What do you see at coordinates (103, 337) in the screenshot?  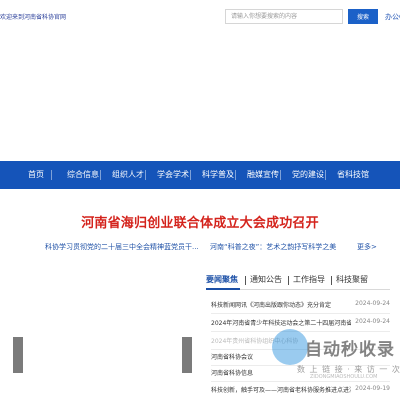 I see `news-image-area` at bounding box center [103, 337].